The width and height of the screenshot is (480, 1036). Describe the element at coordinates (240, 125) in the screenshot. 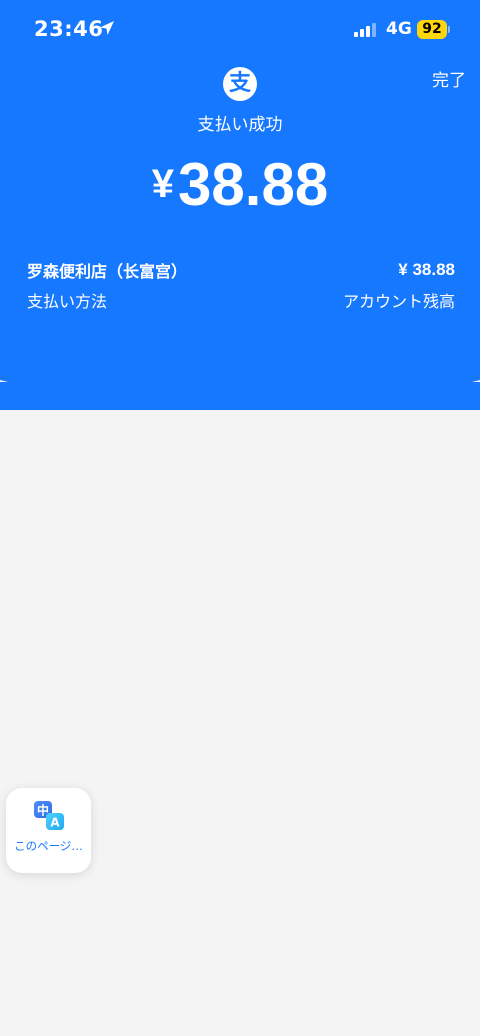

I see `payment-success-title: 支払い成功` at that location.